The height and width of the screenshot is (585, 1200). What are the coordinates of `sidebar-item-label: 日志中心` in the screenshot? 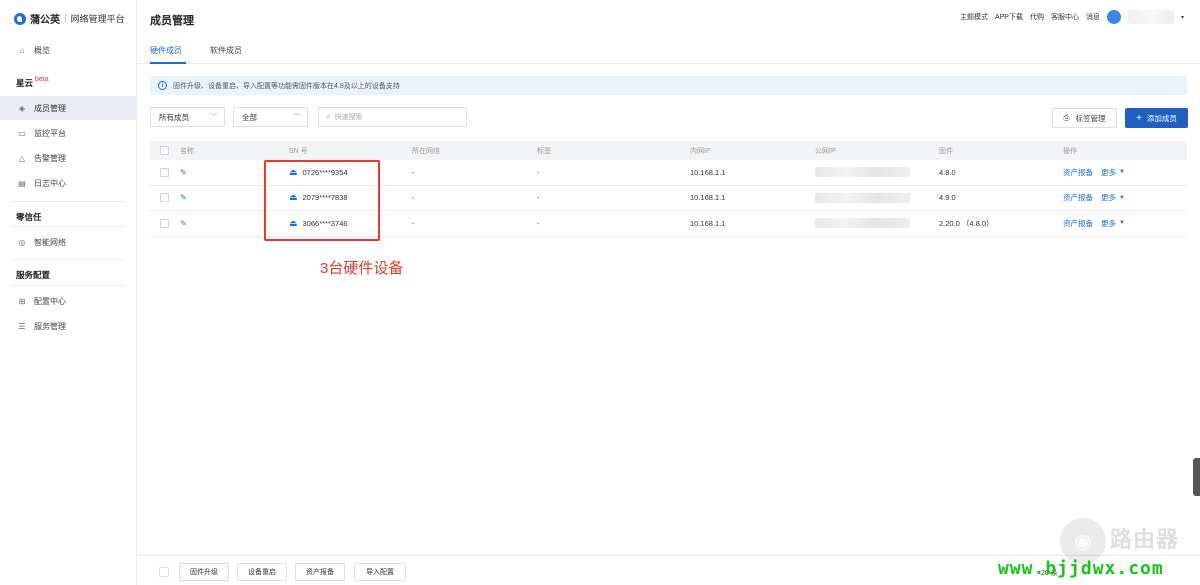 It's located at (50, 183).